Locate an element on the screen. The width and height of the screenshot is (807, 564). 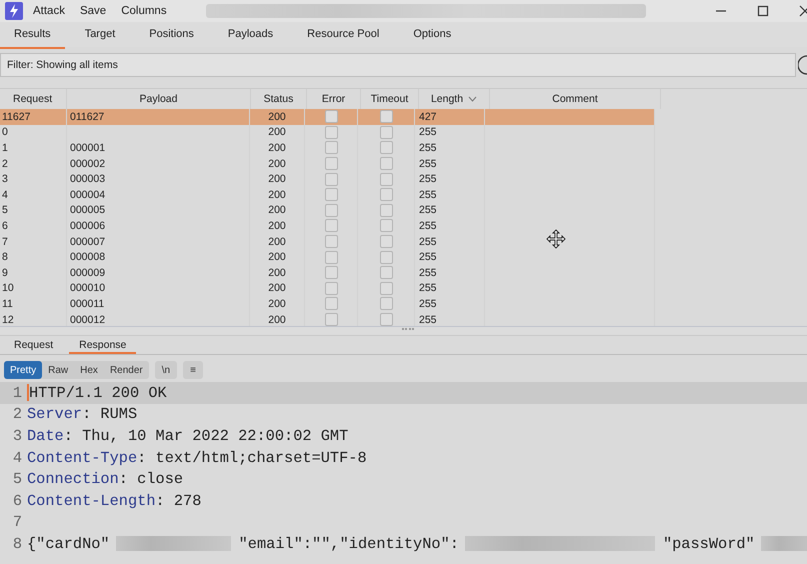
table-cell: 000009 is located at coordinates (88, 272).